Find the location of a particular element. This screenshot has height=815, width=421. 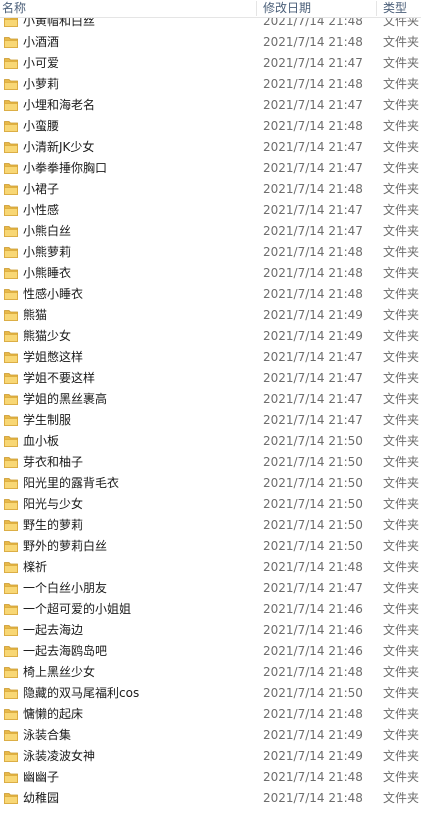

file-row: 幽幽子 2021/7/14 21:48 文件夹 is located at coordinates (210, 777).